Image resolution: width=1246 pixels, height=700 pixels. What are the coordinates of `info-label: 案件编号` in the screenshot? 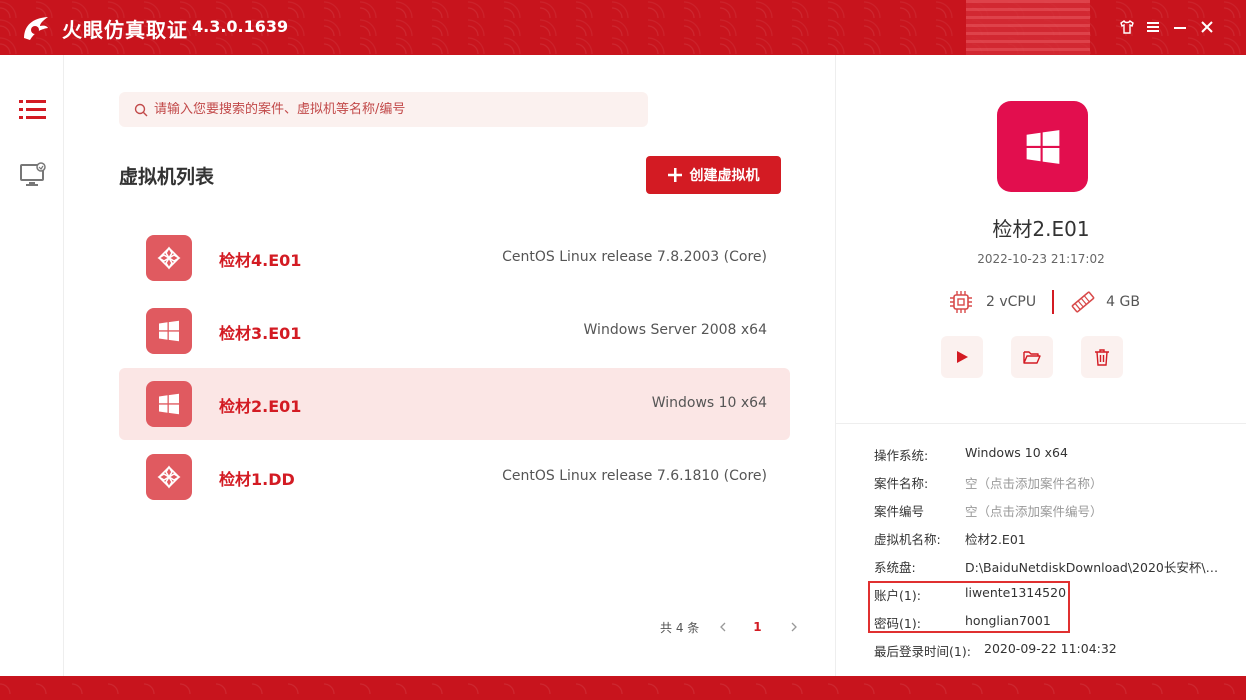 It's located at (899, 511).